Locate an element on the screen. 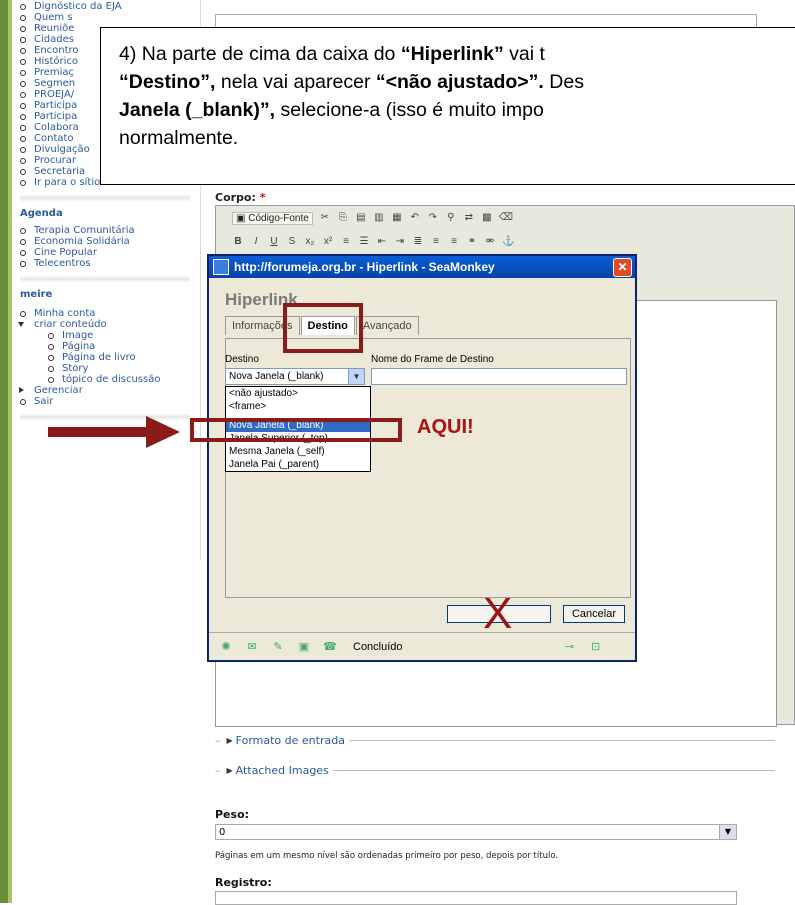  align-left-icon: ≣ is located at coordinates (418, 242).